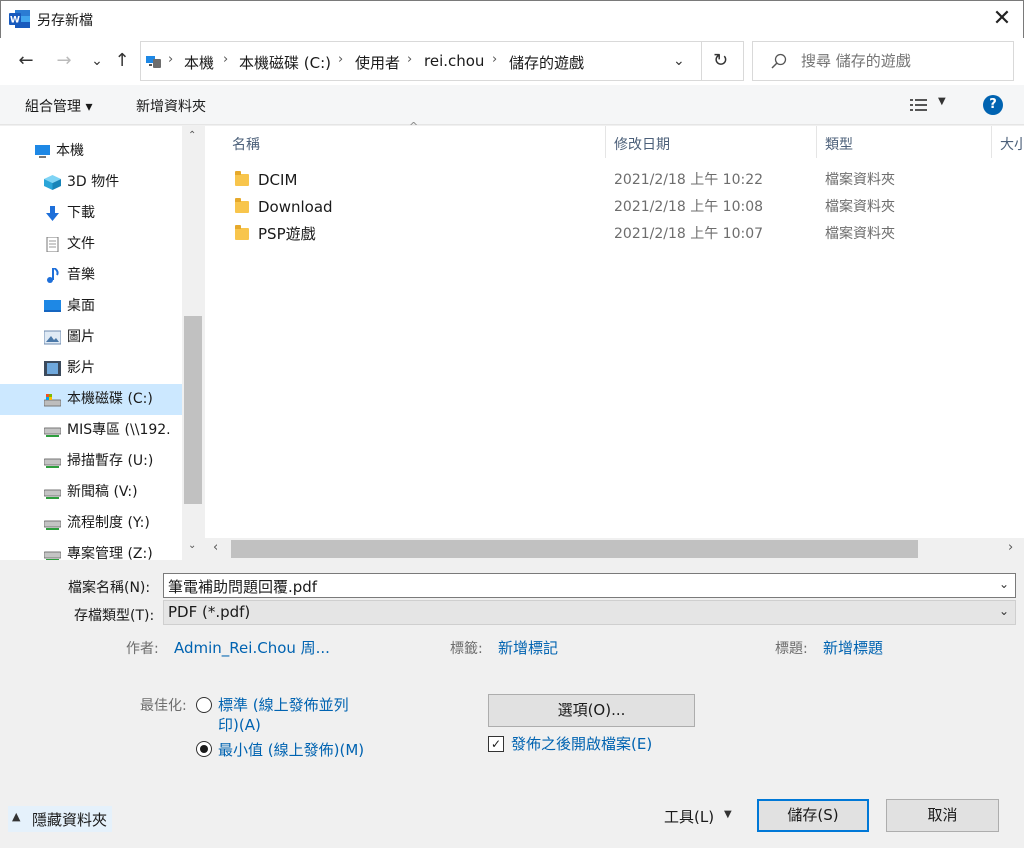  I want to click on column-header-size: 大小, so click(1012, 144).